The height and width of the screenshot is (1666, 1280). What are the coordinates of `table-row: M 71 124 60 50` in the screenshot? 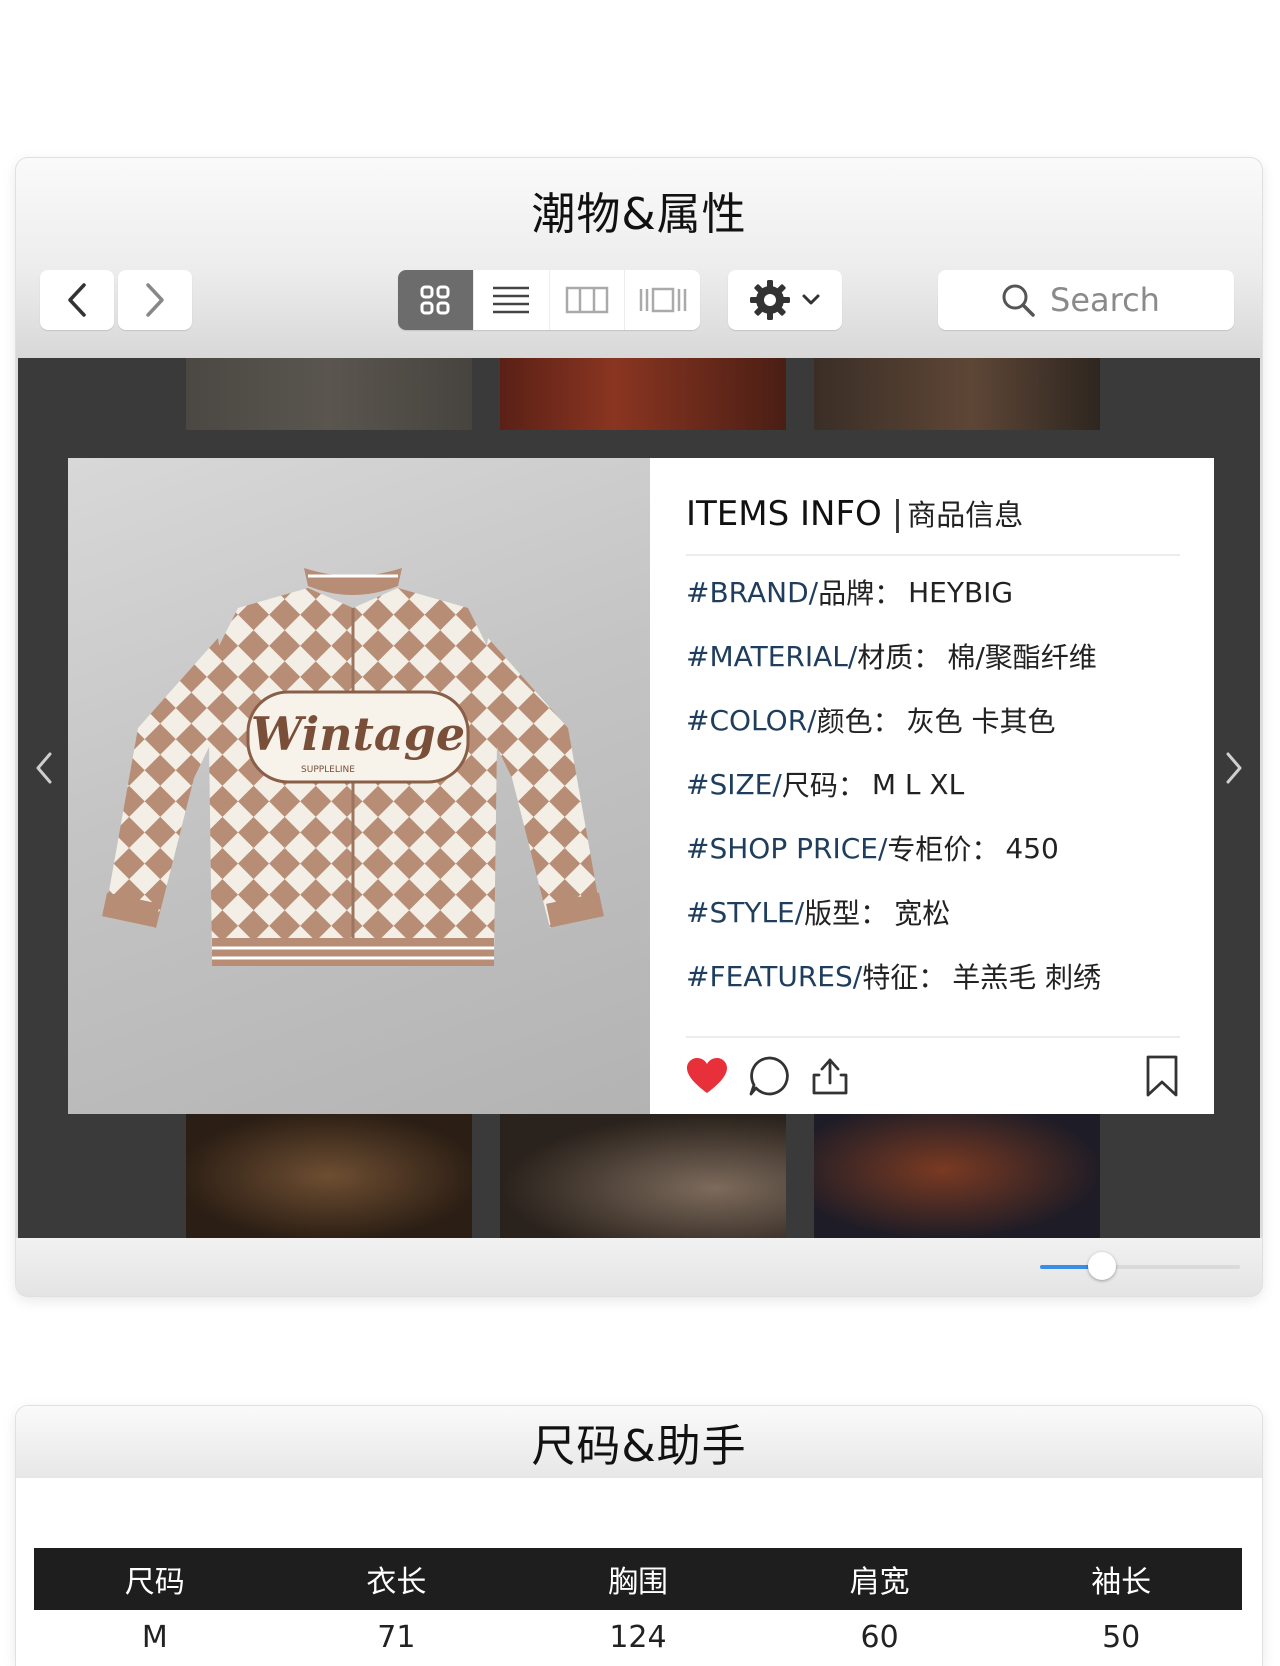 It's located at (638, 1638).